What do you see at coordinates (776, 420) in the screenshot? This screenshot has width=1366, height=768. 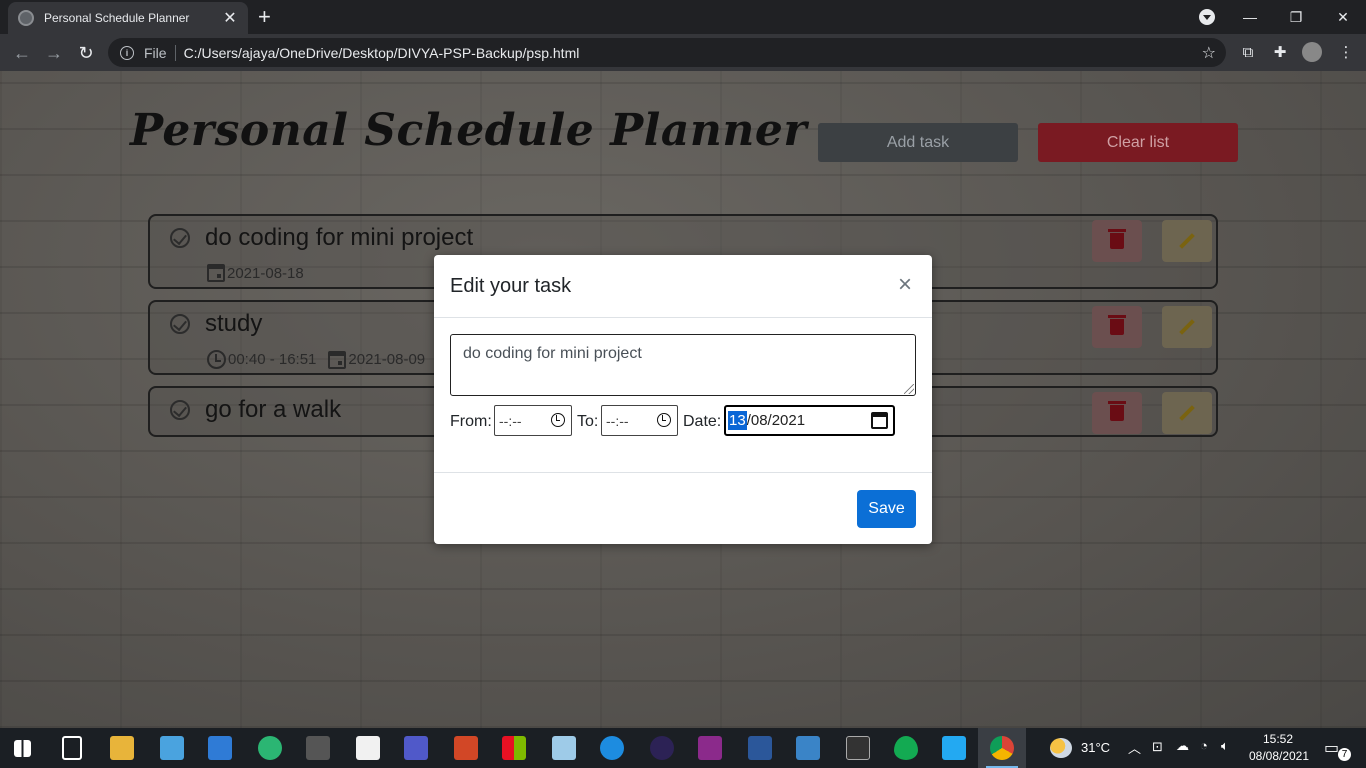 I see `date-rest-segment: /08/2021` at bounding box center [776, 420].